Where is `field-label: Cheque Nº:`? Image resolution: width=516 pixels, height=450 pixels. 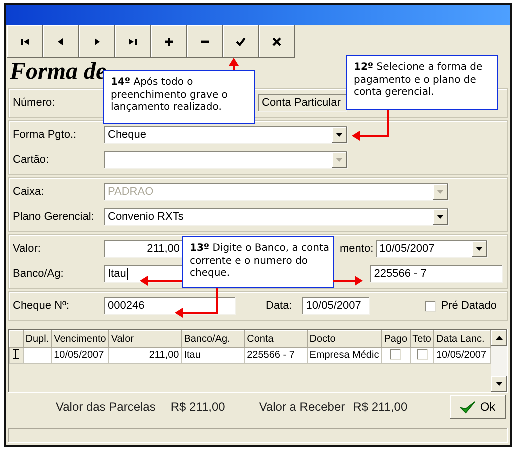 field-label: Cheque Nº: is located at coordinates (42, 306).